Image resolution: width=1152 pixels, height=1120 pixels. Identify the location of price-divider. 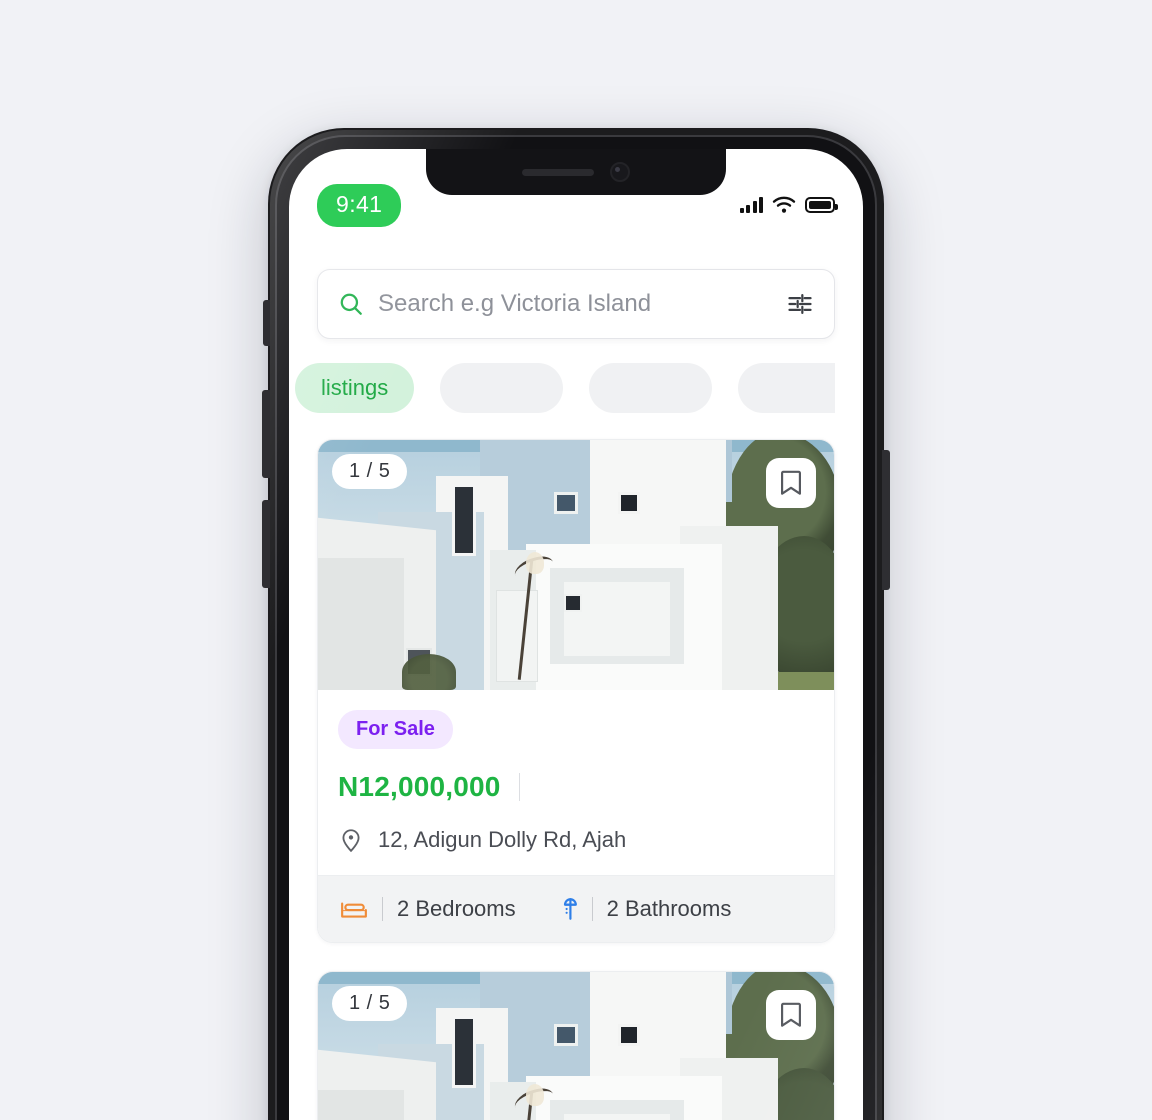
(519, 787).